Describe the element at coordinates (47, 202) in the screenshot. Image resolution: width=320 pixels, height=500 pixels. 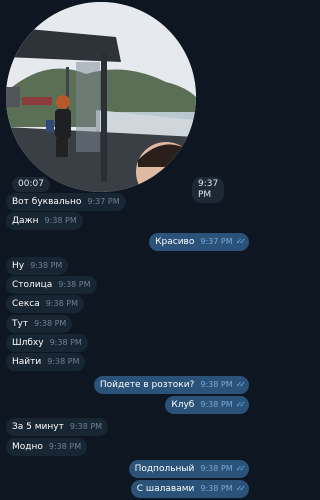
I see `message-text: Вот буквально` at that location.